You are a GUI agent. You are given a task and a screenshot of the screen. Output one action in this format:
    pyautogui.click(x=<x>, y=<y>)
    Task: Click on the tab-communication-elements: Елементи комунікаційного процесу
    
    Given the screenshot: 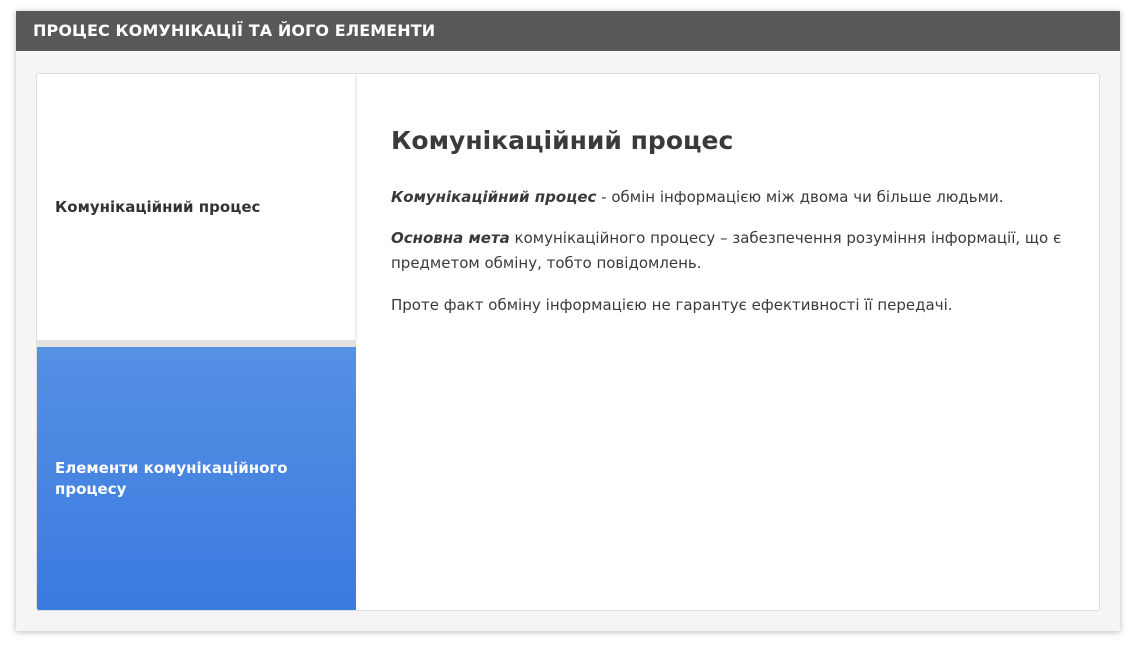 What is the action you would take?
    pyautogui.click(x=196, y=478)
    